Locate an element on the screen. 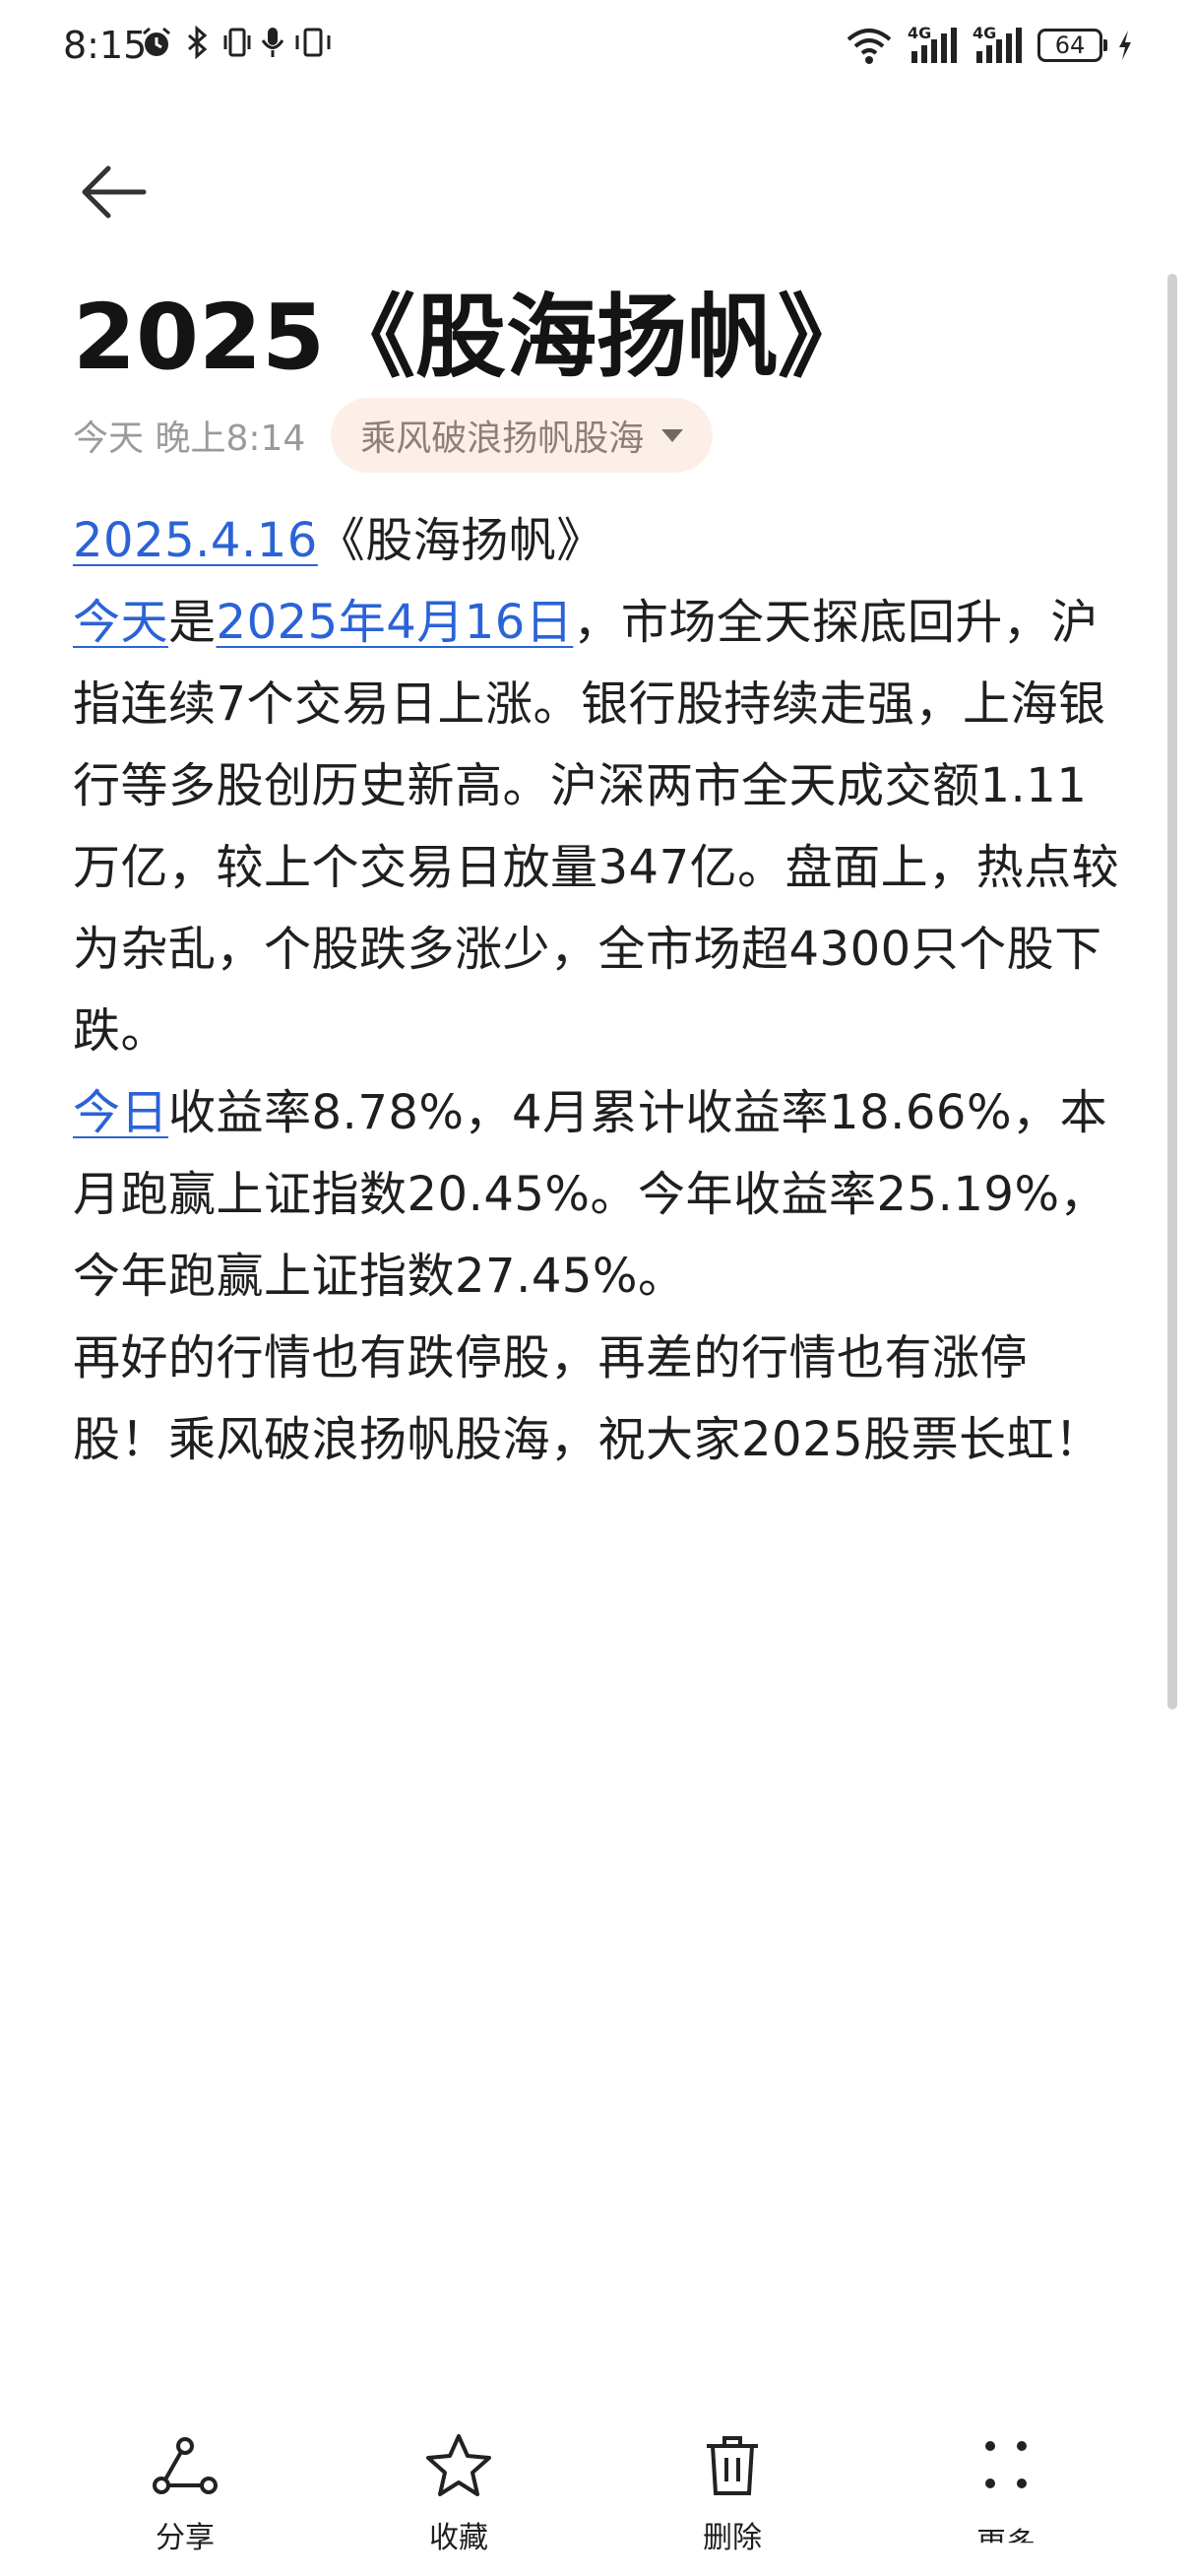 Image resolution: width=1193 pixels, height=2576 pixels. signal-vibrate-icon is located at coordinates (313, 42).